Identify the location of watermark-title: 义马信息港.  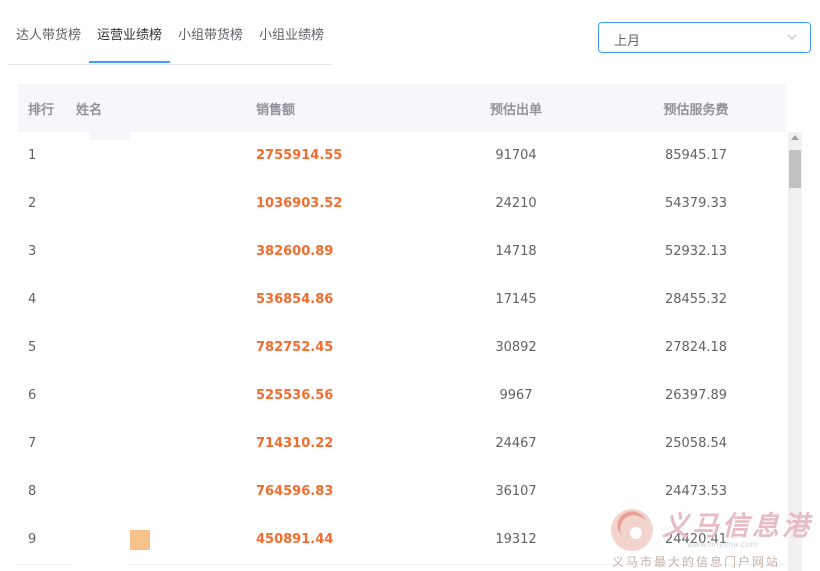
(737, 526).